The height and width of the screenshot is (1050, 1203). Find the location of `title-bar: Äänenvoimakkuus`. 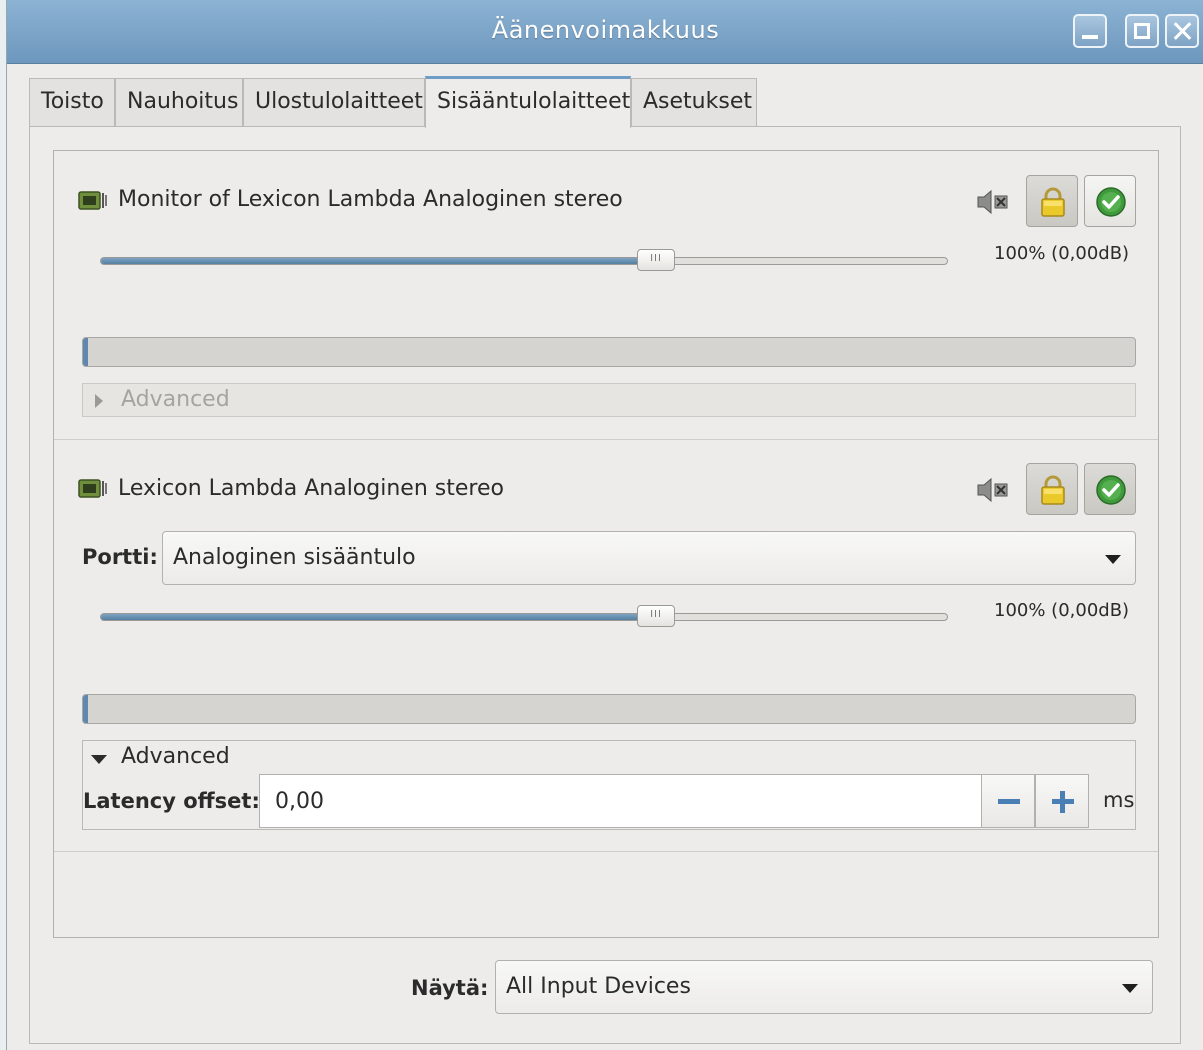

title-bar: Äänenvoimakkuus is located at coordinates (605, 32).